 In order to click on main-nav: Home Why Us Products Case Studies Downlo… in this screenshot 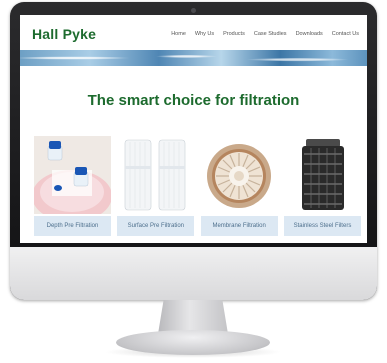, I will do `click(265, 34)`.